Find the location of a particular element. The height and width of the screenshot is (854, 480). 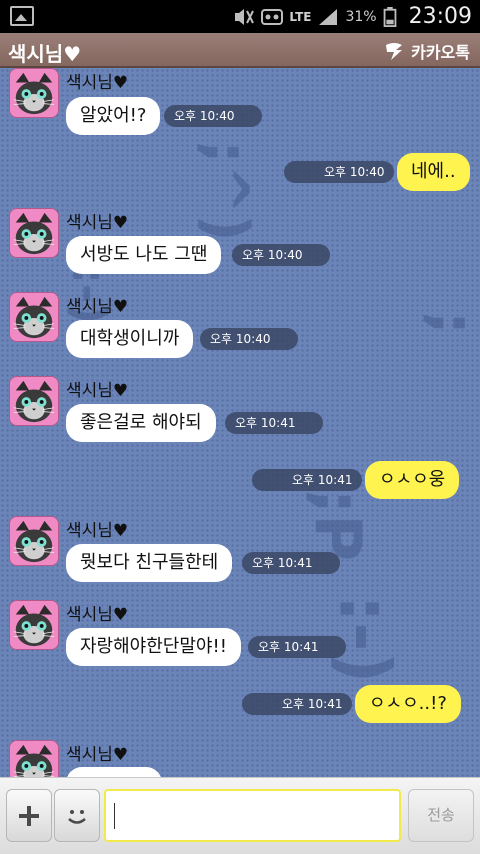

mute-icon is located at coordinates (245, 16).